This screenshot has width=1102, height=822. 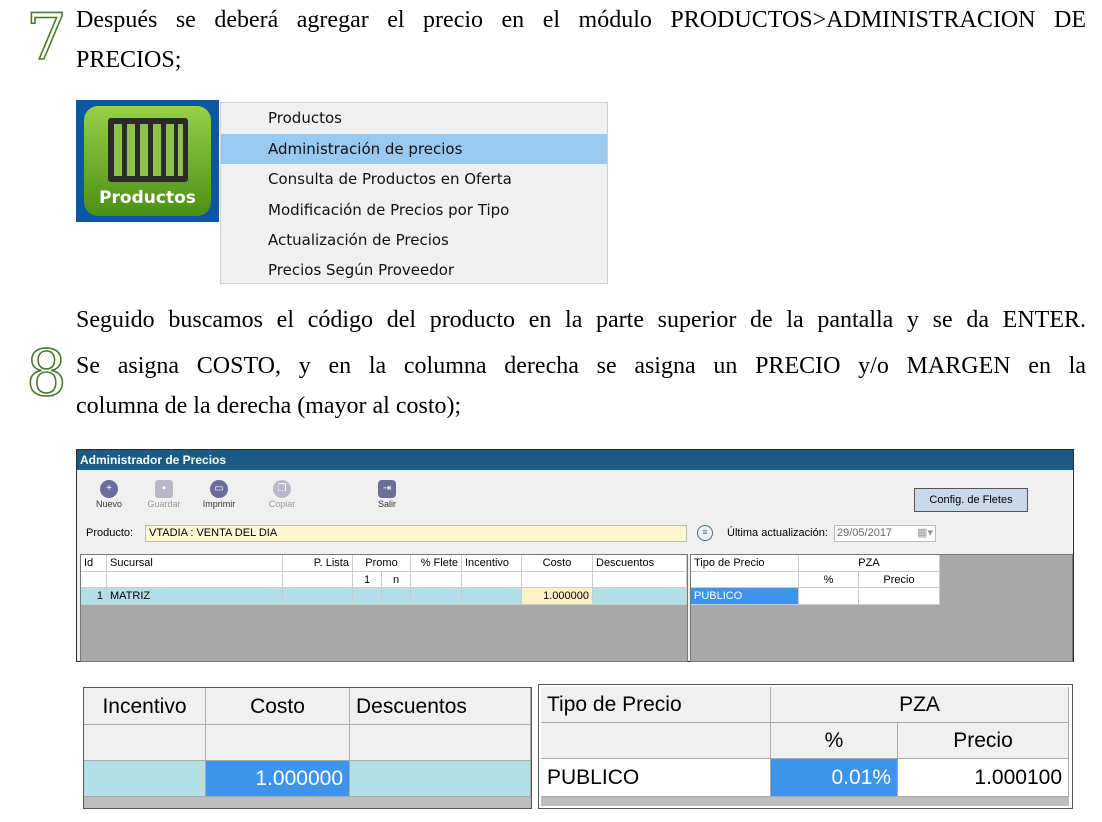 I want to click on menu-item-actualizacion-precios: Actualización de Precios, so click(x=414, y=240).